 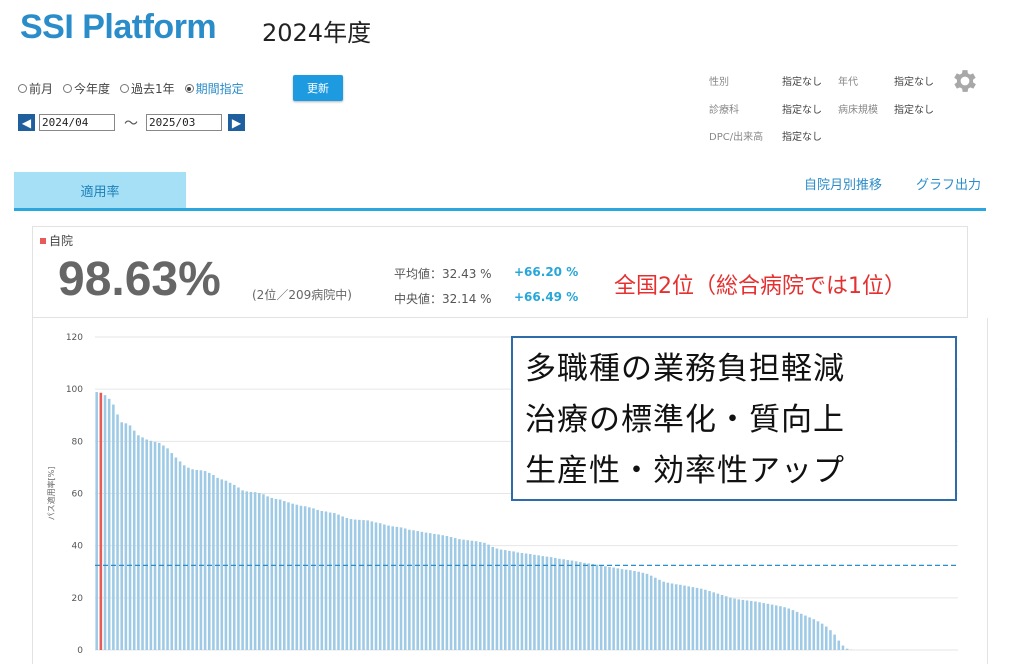 What do you see at coordinates (86, 88) in the screenshot?
I see `radio-this-fiscal-year: 今年度` at bounding box center [86, 88].